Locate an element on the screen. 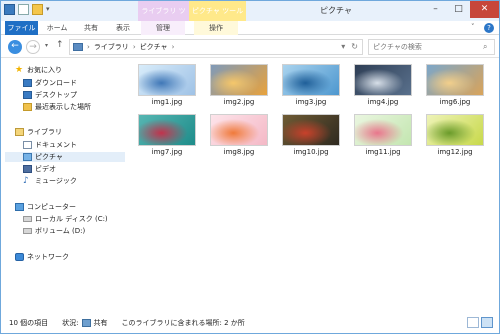 Image resolution: width=500 pixels, height=334 pixels. file-name: img12.jpg is located at coordinates (455, 152).